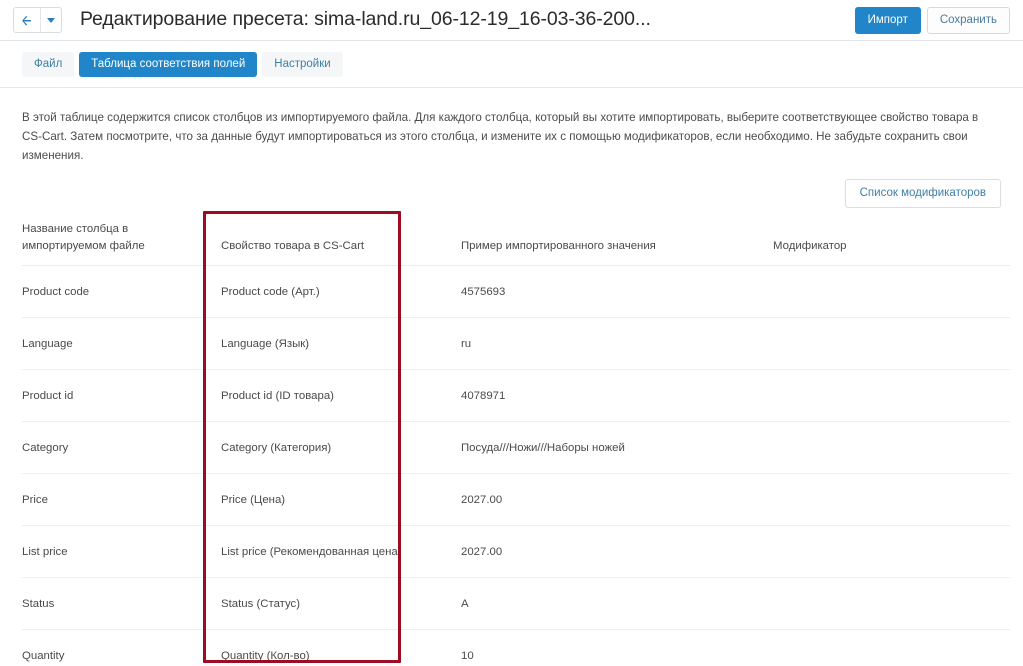 The height and width of the screenshot is (666, 1023). Describe the element at coordinates (38, 604) in the screenshot. I see `cell-source-column-text: Status` at that location.